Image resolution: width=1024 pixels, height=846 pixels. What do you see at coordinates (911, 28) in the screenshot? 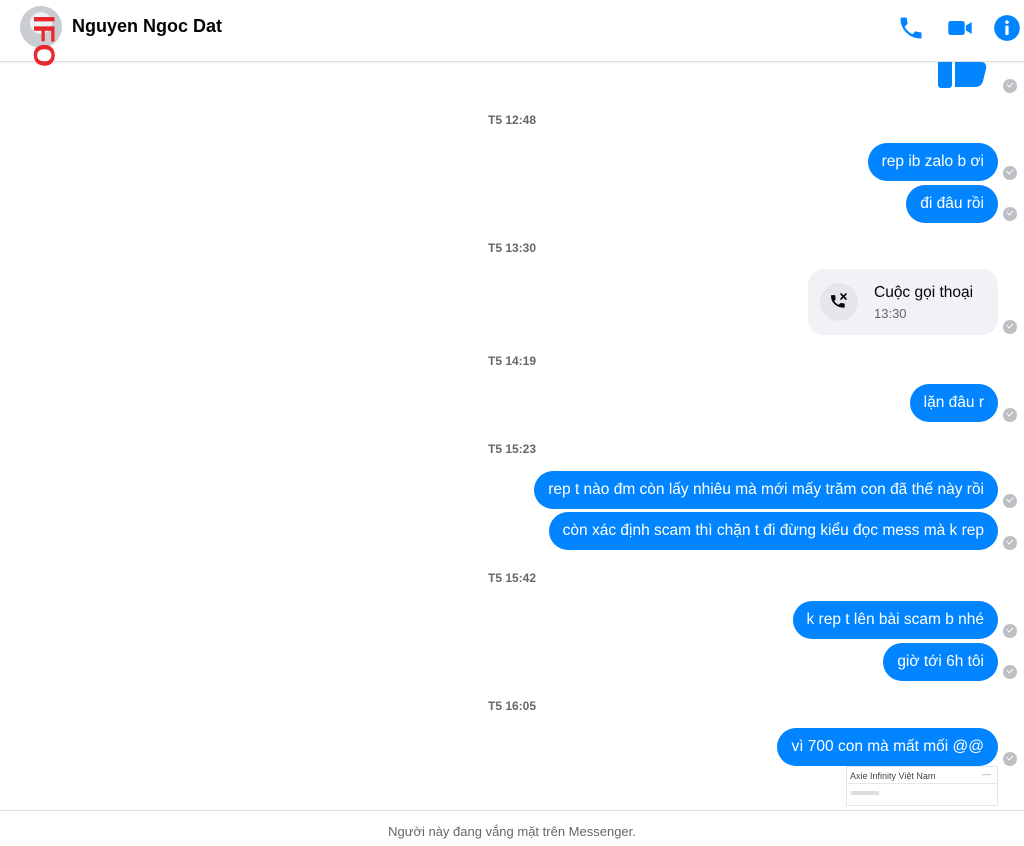
I see `phone-icon` at bounding box center [911, 28].